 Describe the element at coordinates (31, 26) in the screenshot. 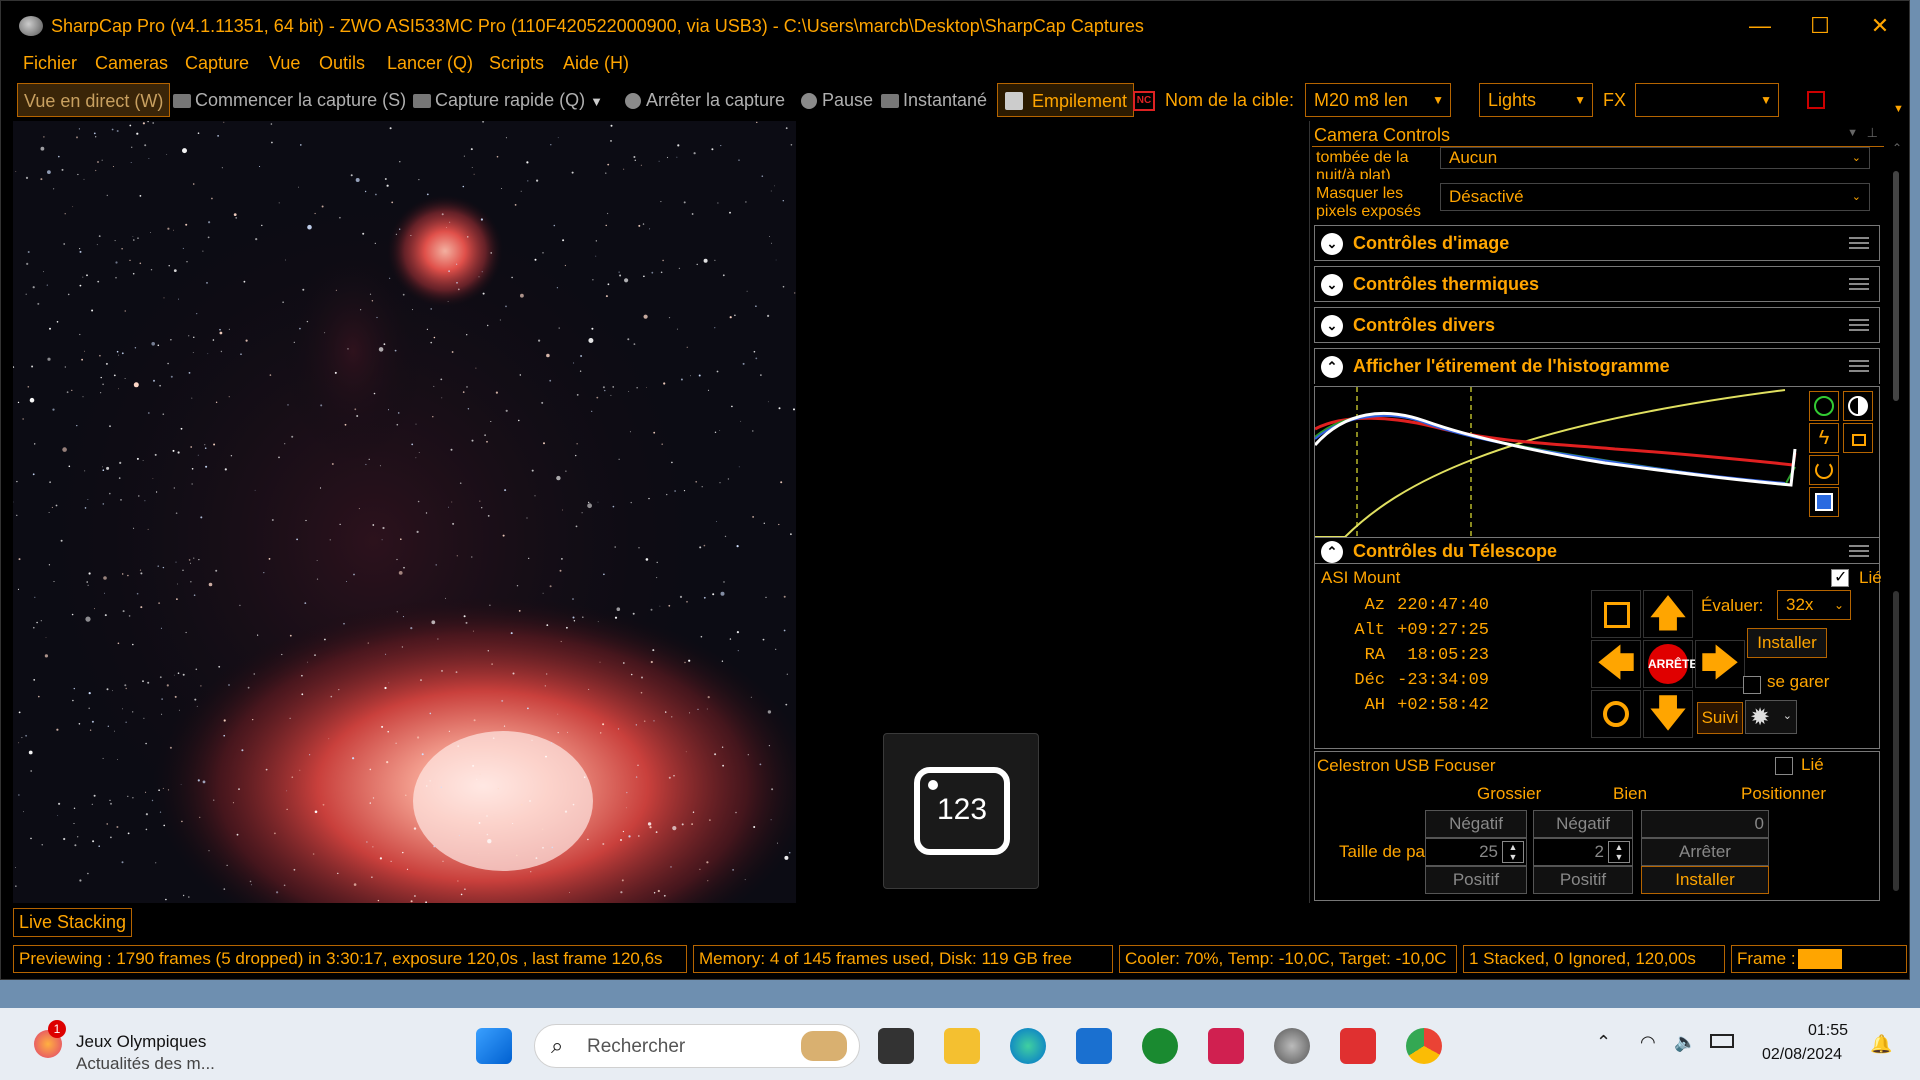

I see `sharpcap-logo-icon` at that location.